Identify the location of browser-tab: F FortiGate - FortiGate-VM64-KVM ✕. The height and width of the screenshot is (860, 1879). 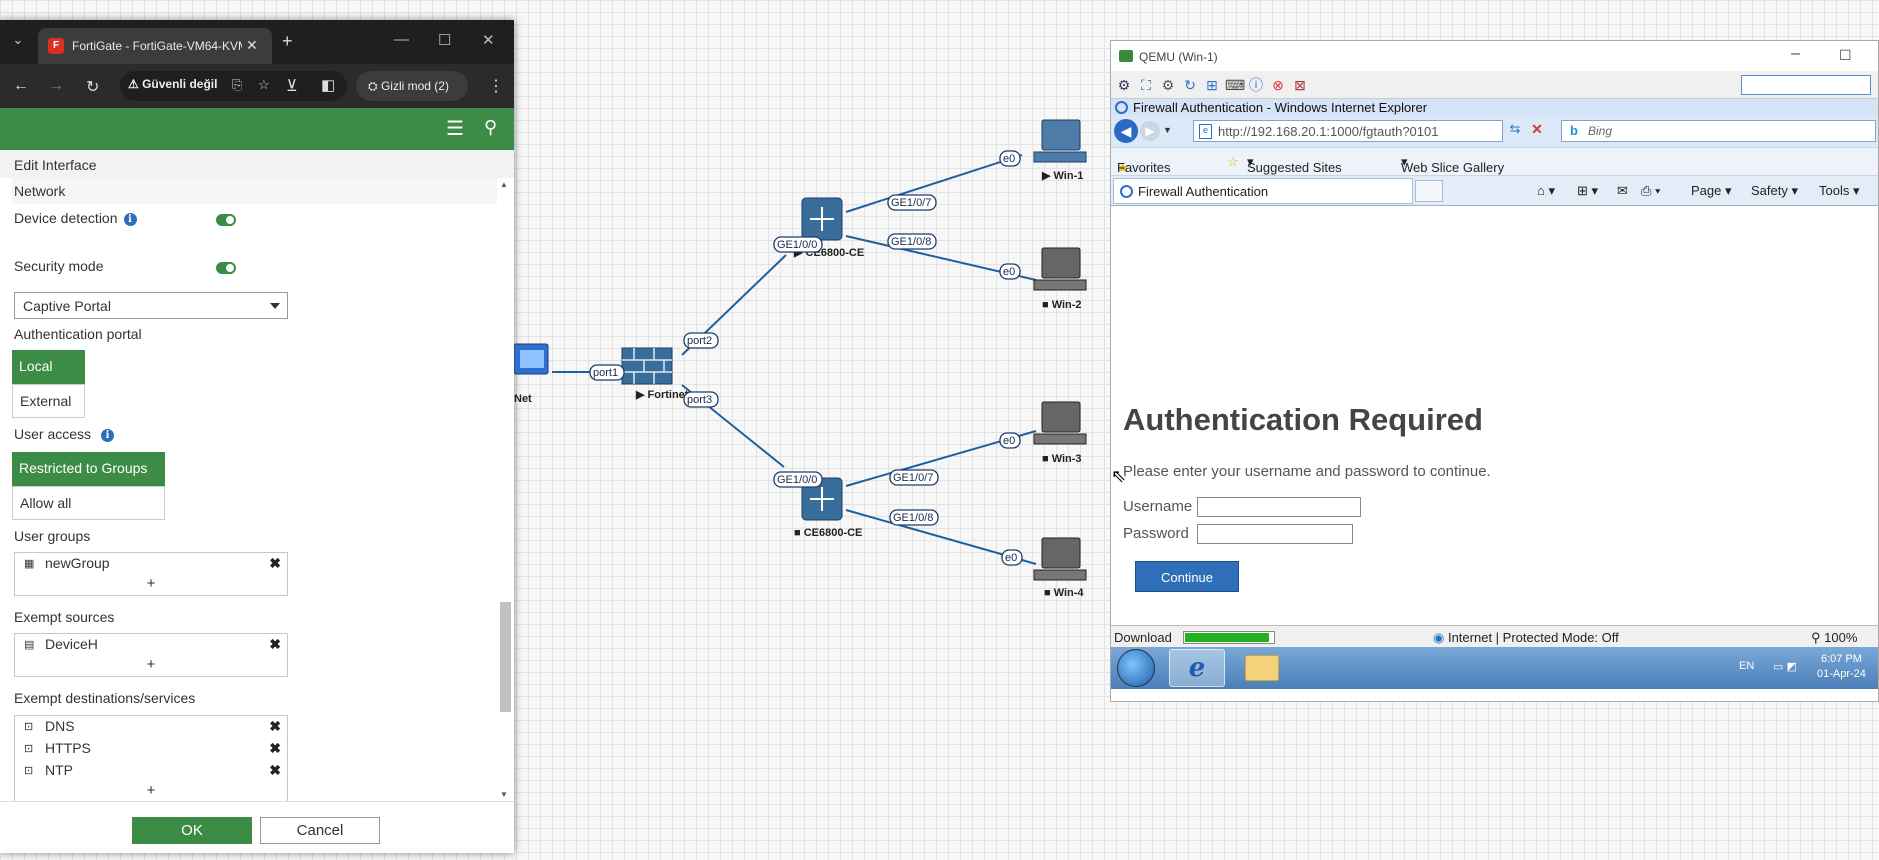
(155, 46).